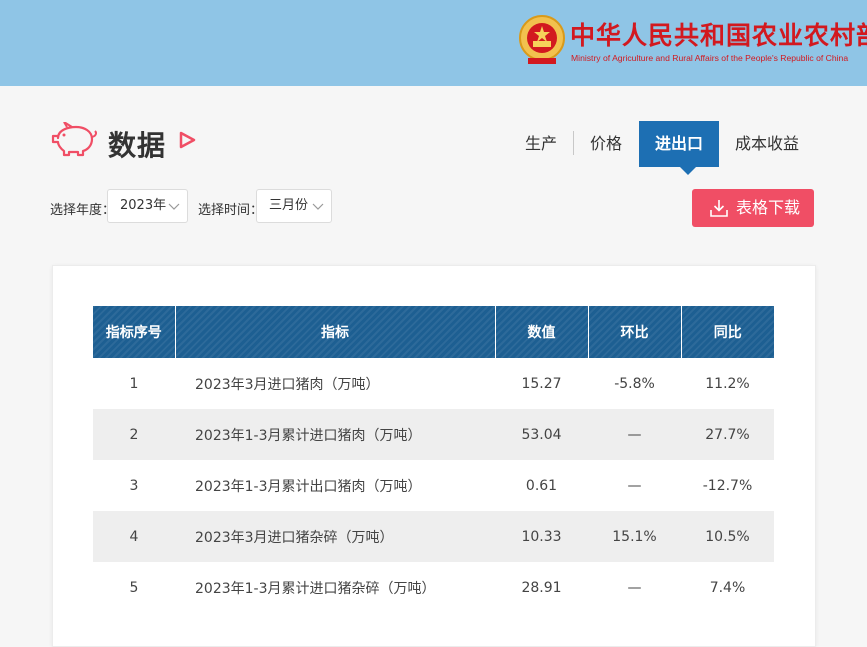  What do you see at coordinates (541, 536) in the screenshot?
I see `cell-value: 10.33` at bounding box center [541, 536].